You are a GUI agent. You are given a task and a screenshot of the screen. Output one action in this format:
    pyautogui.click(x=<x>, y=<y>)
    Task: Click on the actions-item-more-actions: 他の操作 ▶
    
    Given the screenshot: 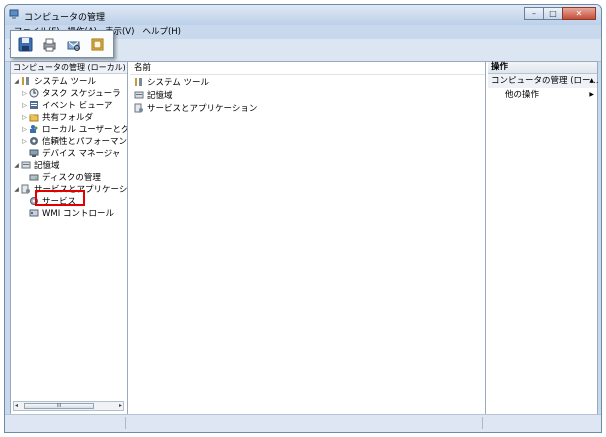 What is the action you would take?
    pyautogui.click(x=542, y=95)
    